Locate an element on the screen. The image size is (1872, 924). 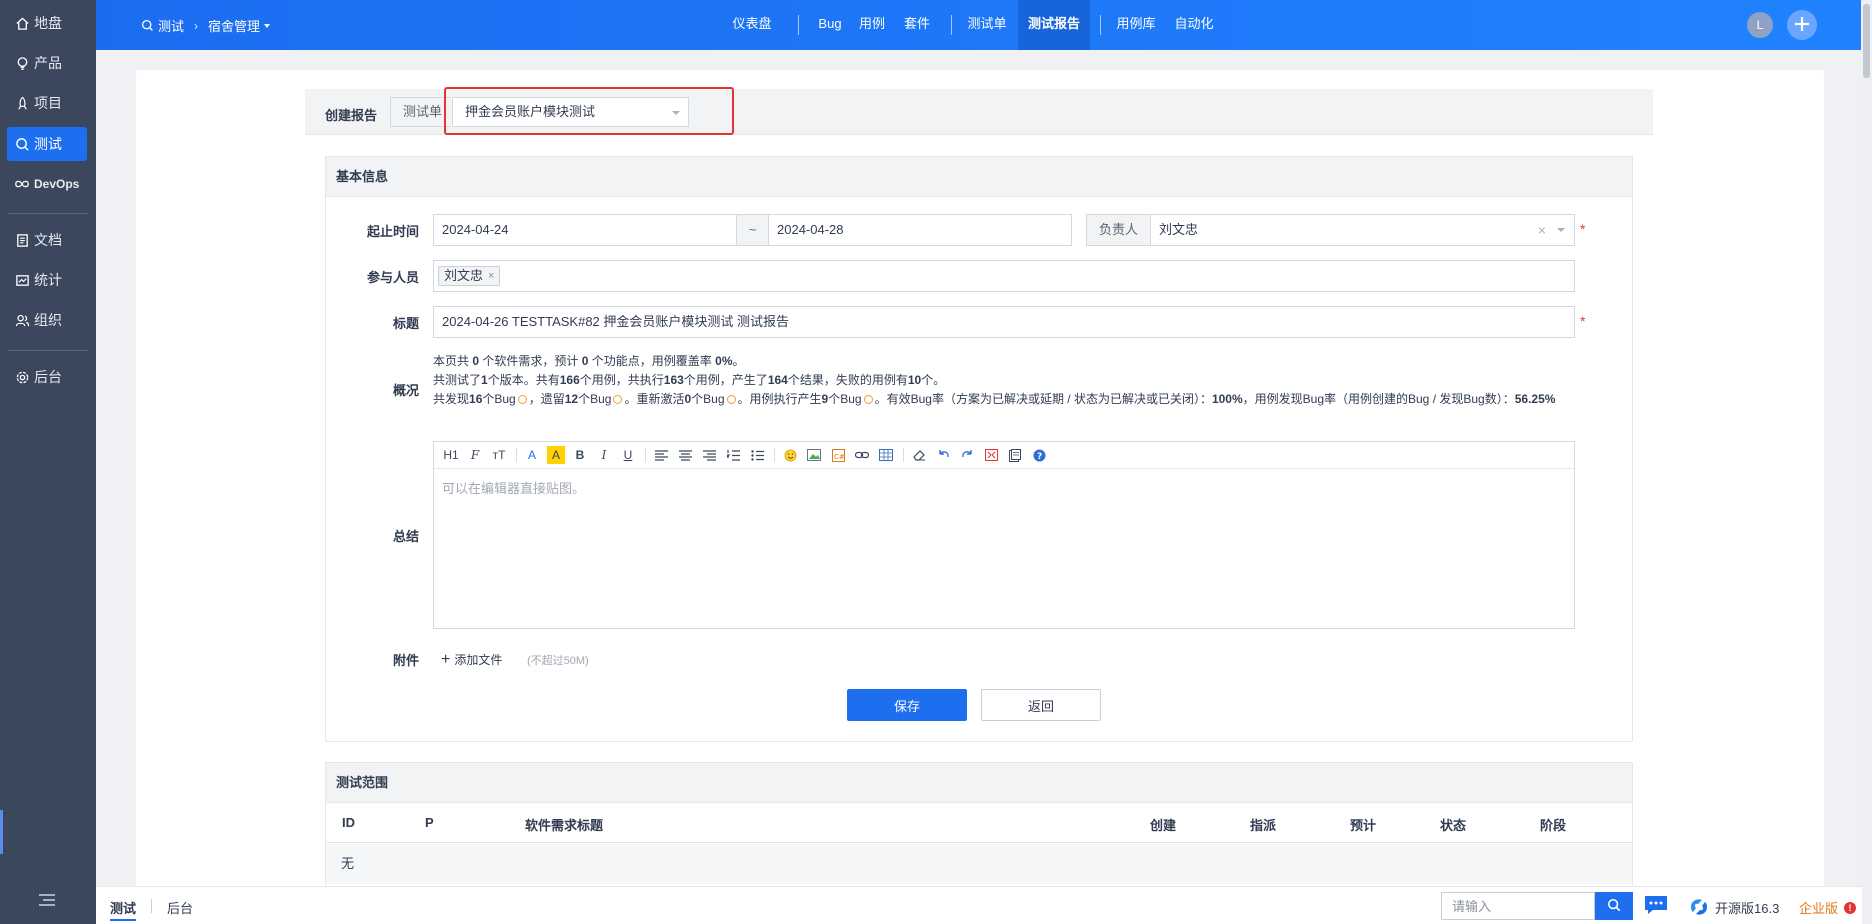
sidebar-item-dashboard: 地盘 is located at coordinates (47, 23).